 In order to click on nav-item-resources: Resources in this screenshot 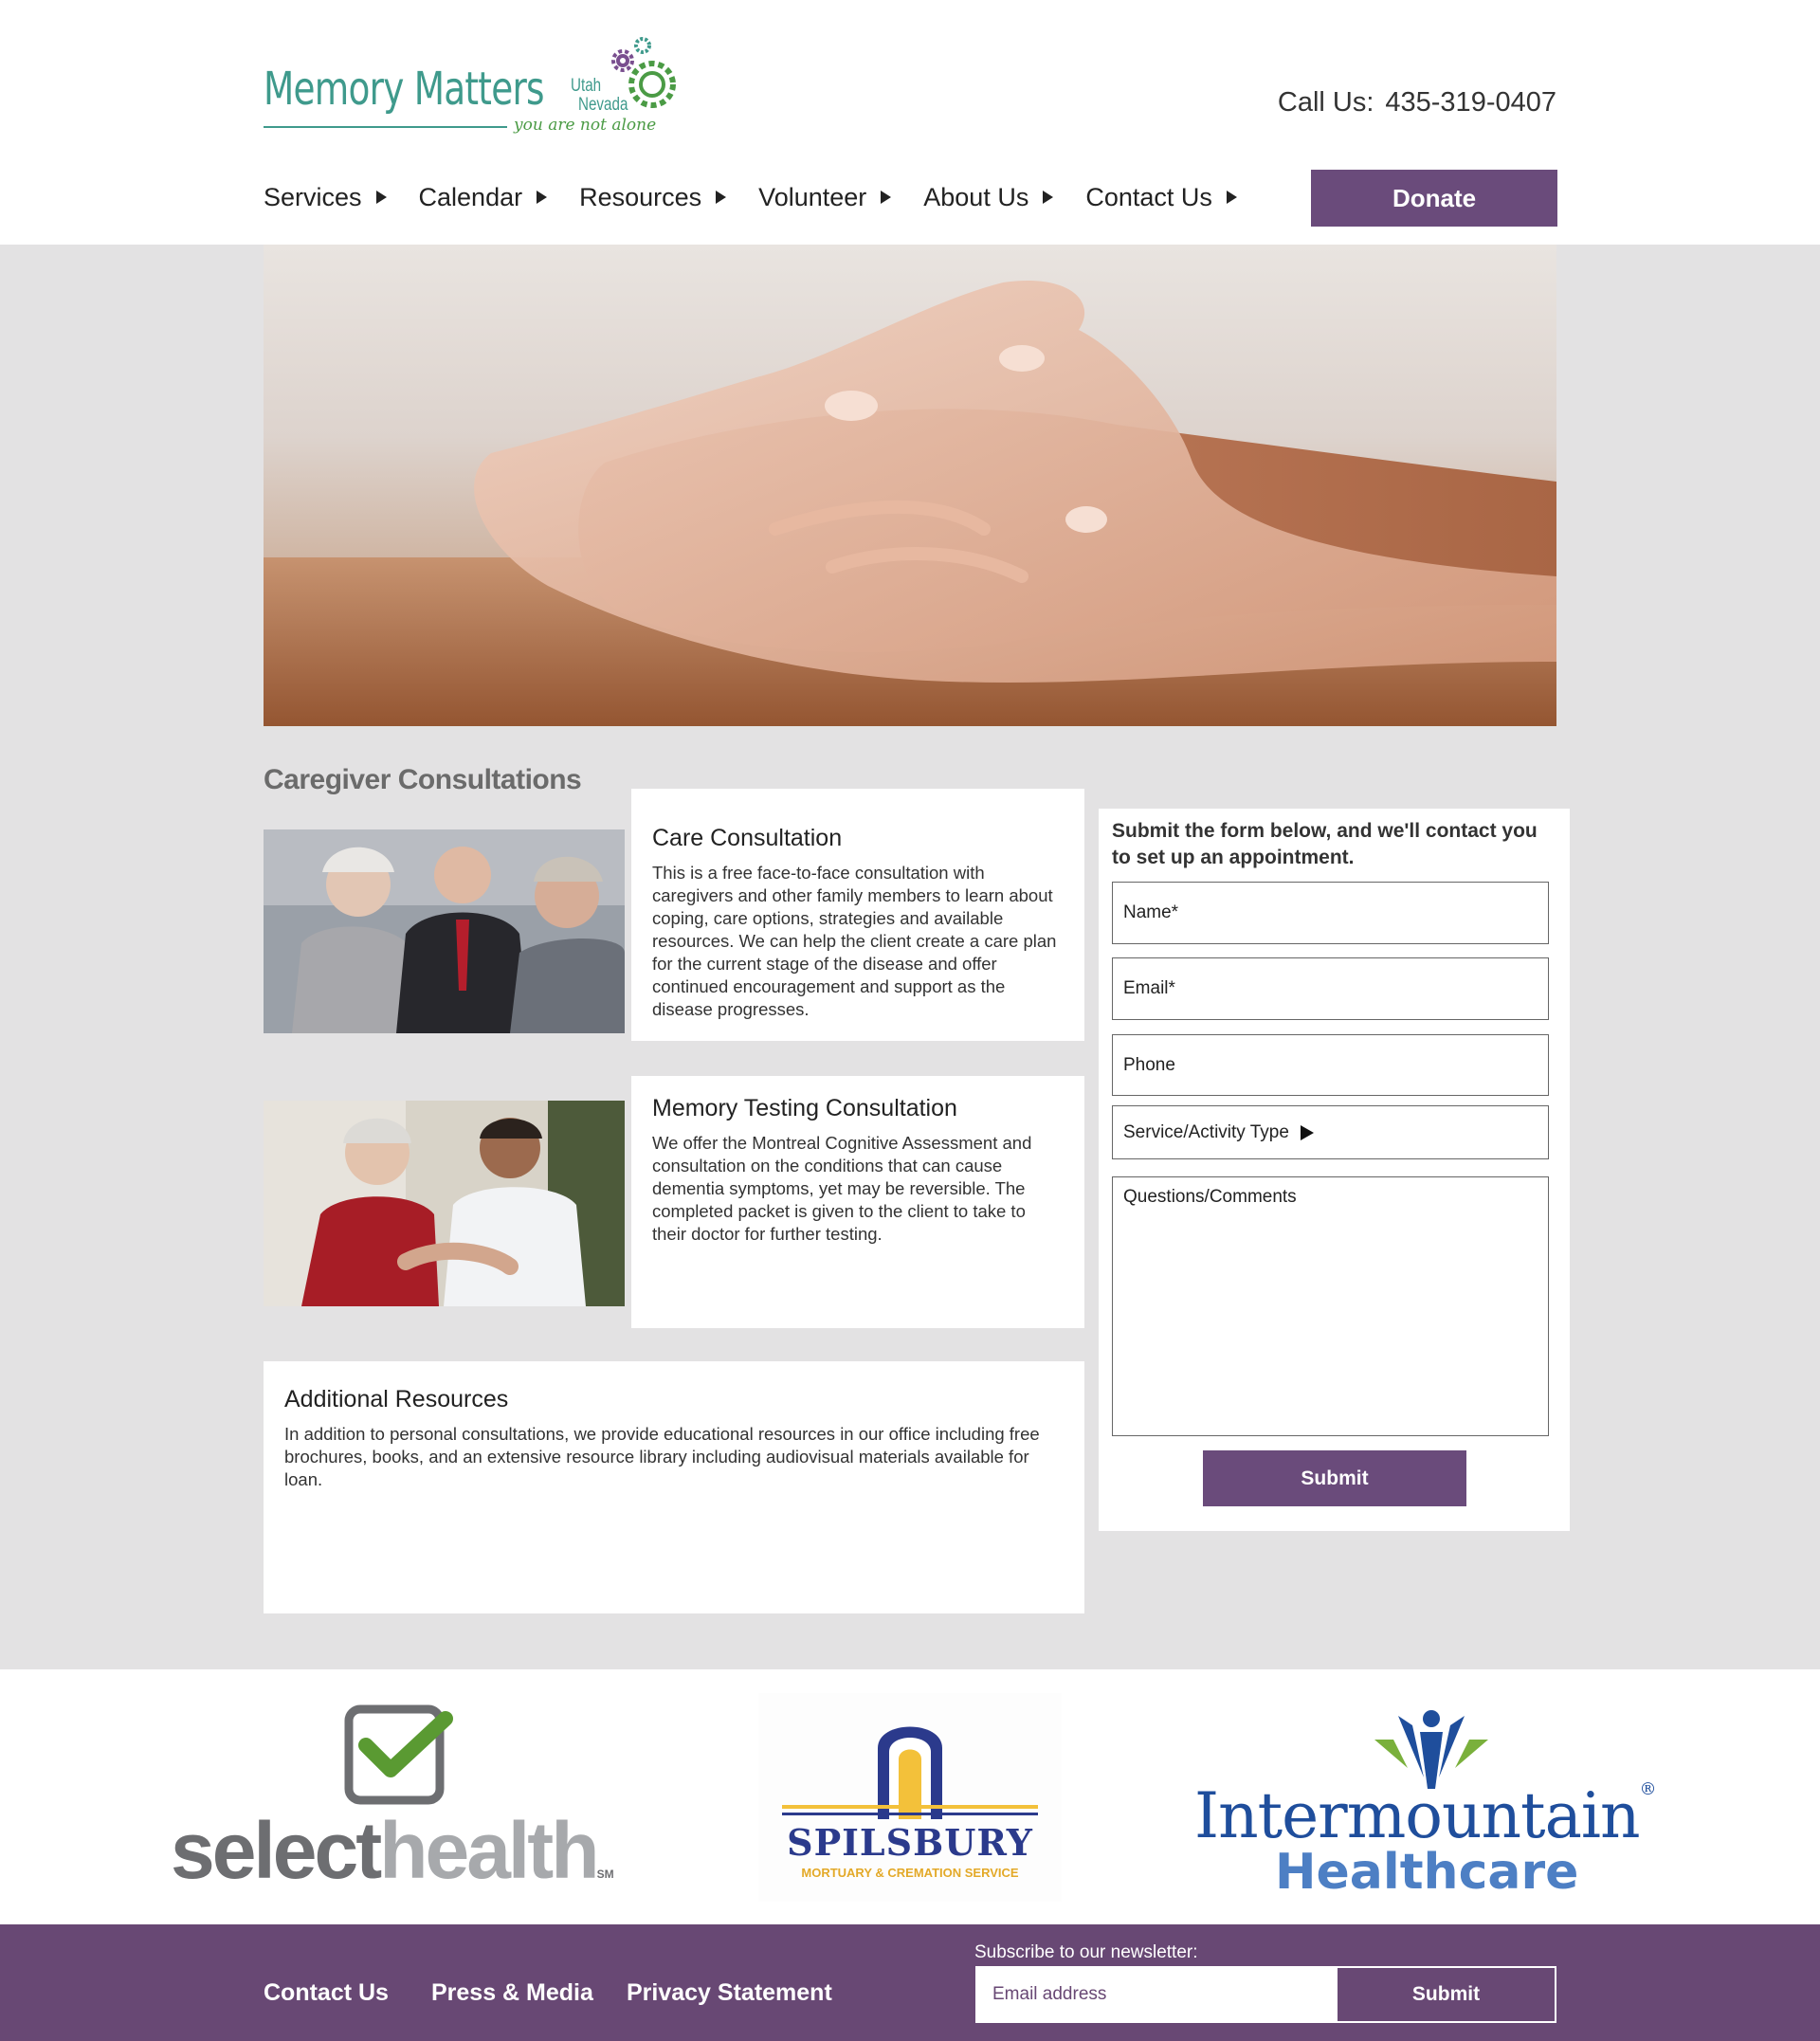, I will do `click(653, 197)`.